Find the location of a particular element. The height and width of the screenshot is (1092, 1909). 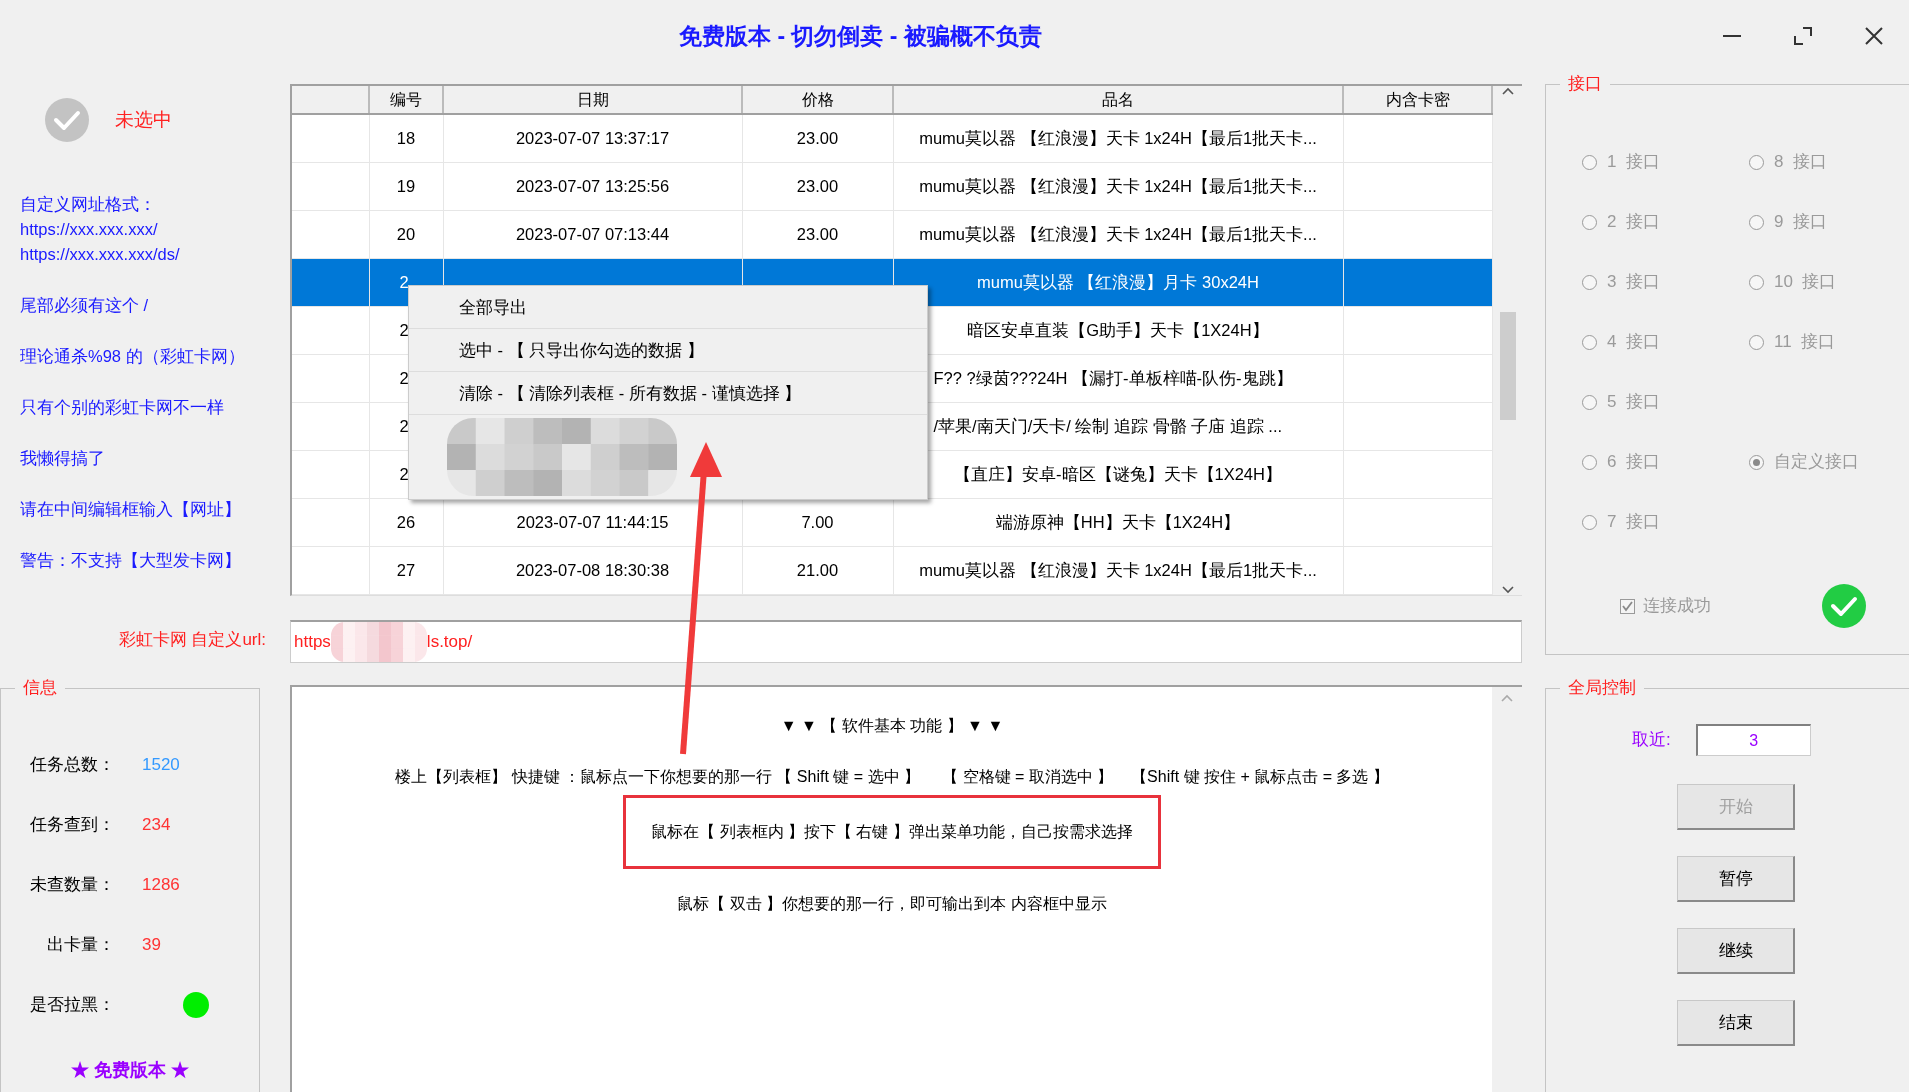

group-title: 全局控制 is located at coordinates (1602, 687).